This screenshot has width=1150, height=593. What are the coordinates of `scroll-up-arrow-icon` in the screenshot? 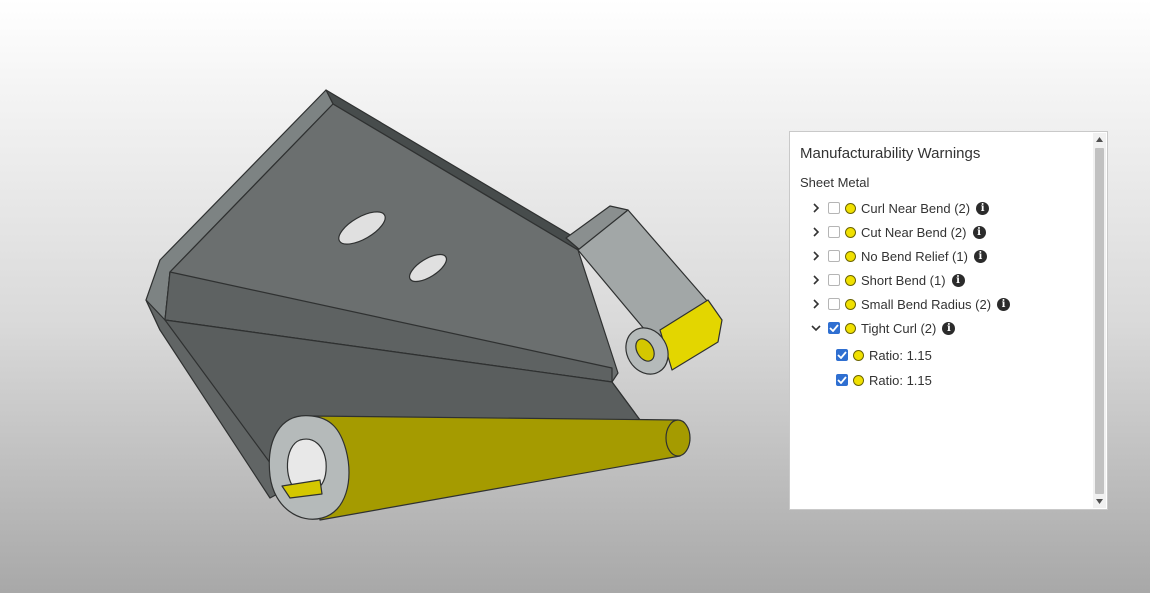 It's located at (1099, 139).